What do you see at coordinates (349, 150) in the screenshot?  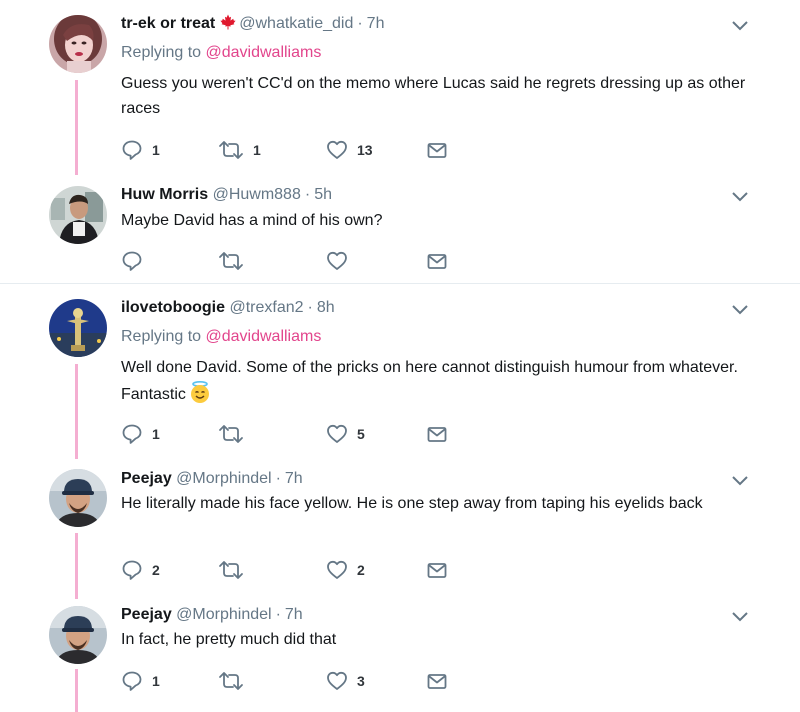 I see `like-button: 13` at bounding box center [349, 150].